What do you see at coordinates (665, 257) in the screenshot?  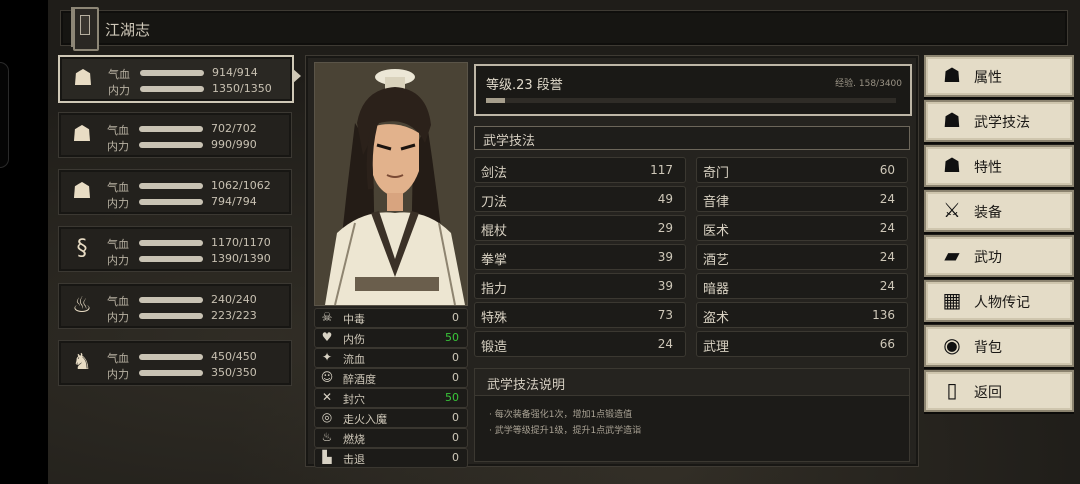 I see `skill-value: 39` at bounding box center [665, 257].